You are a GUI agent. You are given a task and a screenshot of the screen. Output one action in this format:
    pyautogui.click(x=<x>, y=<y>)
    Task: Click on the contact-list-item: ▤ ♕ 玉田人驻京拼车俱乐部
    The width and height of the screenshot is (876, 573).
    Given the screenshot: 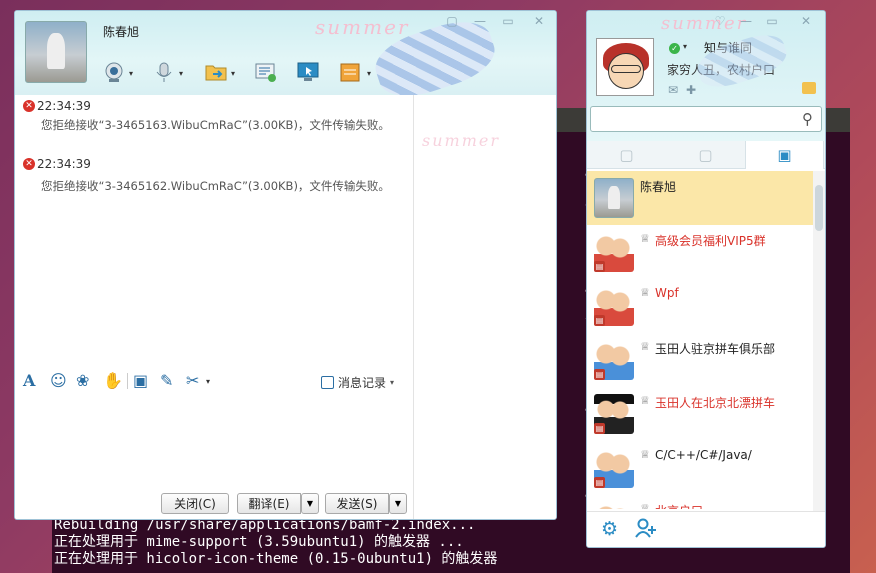 What is the action you would take?
    pyautogui.click(x=700, y=360)
    